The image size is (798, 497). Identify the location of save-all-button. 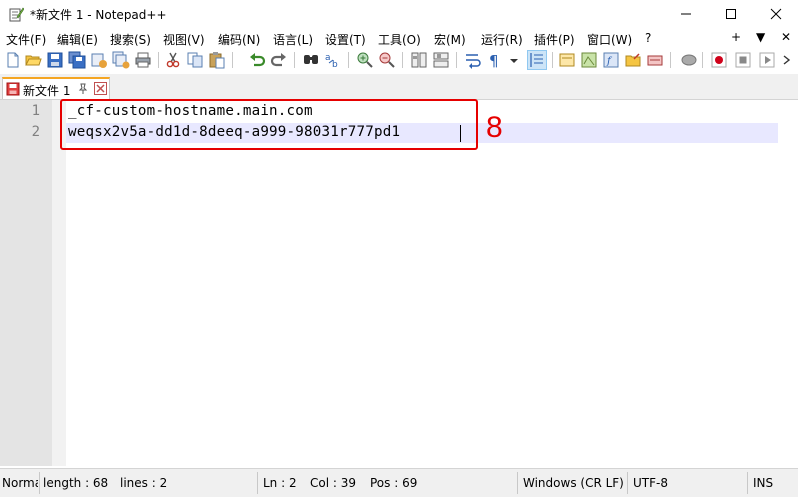
(77, 60).